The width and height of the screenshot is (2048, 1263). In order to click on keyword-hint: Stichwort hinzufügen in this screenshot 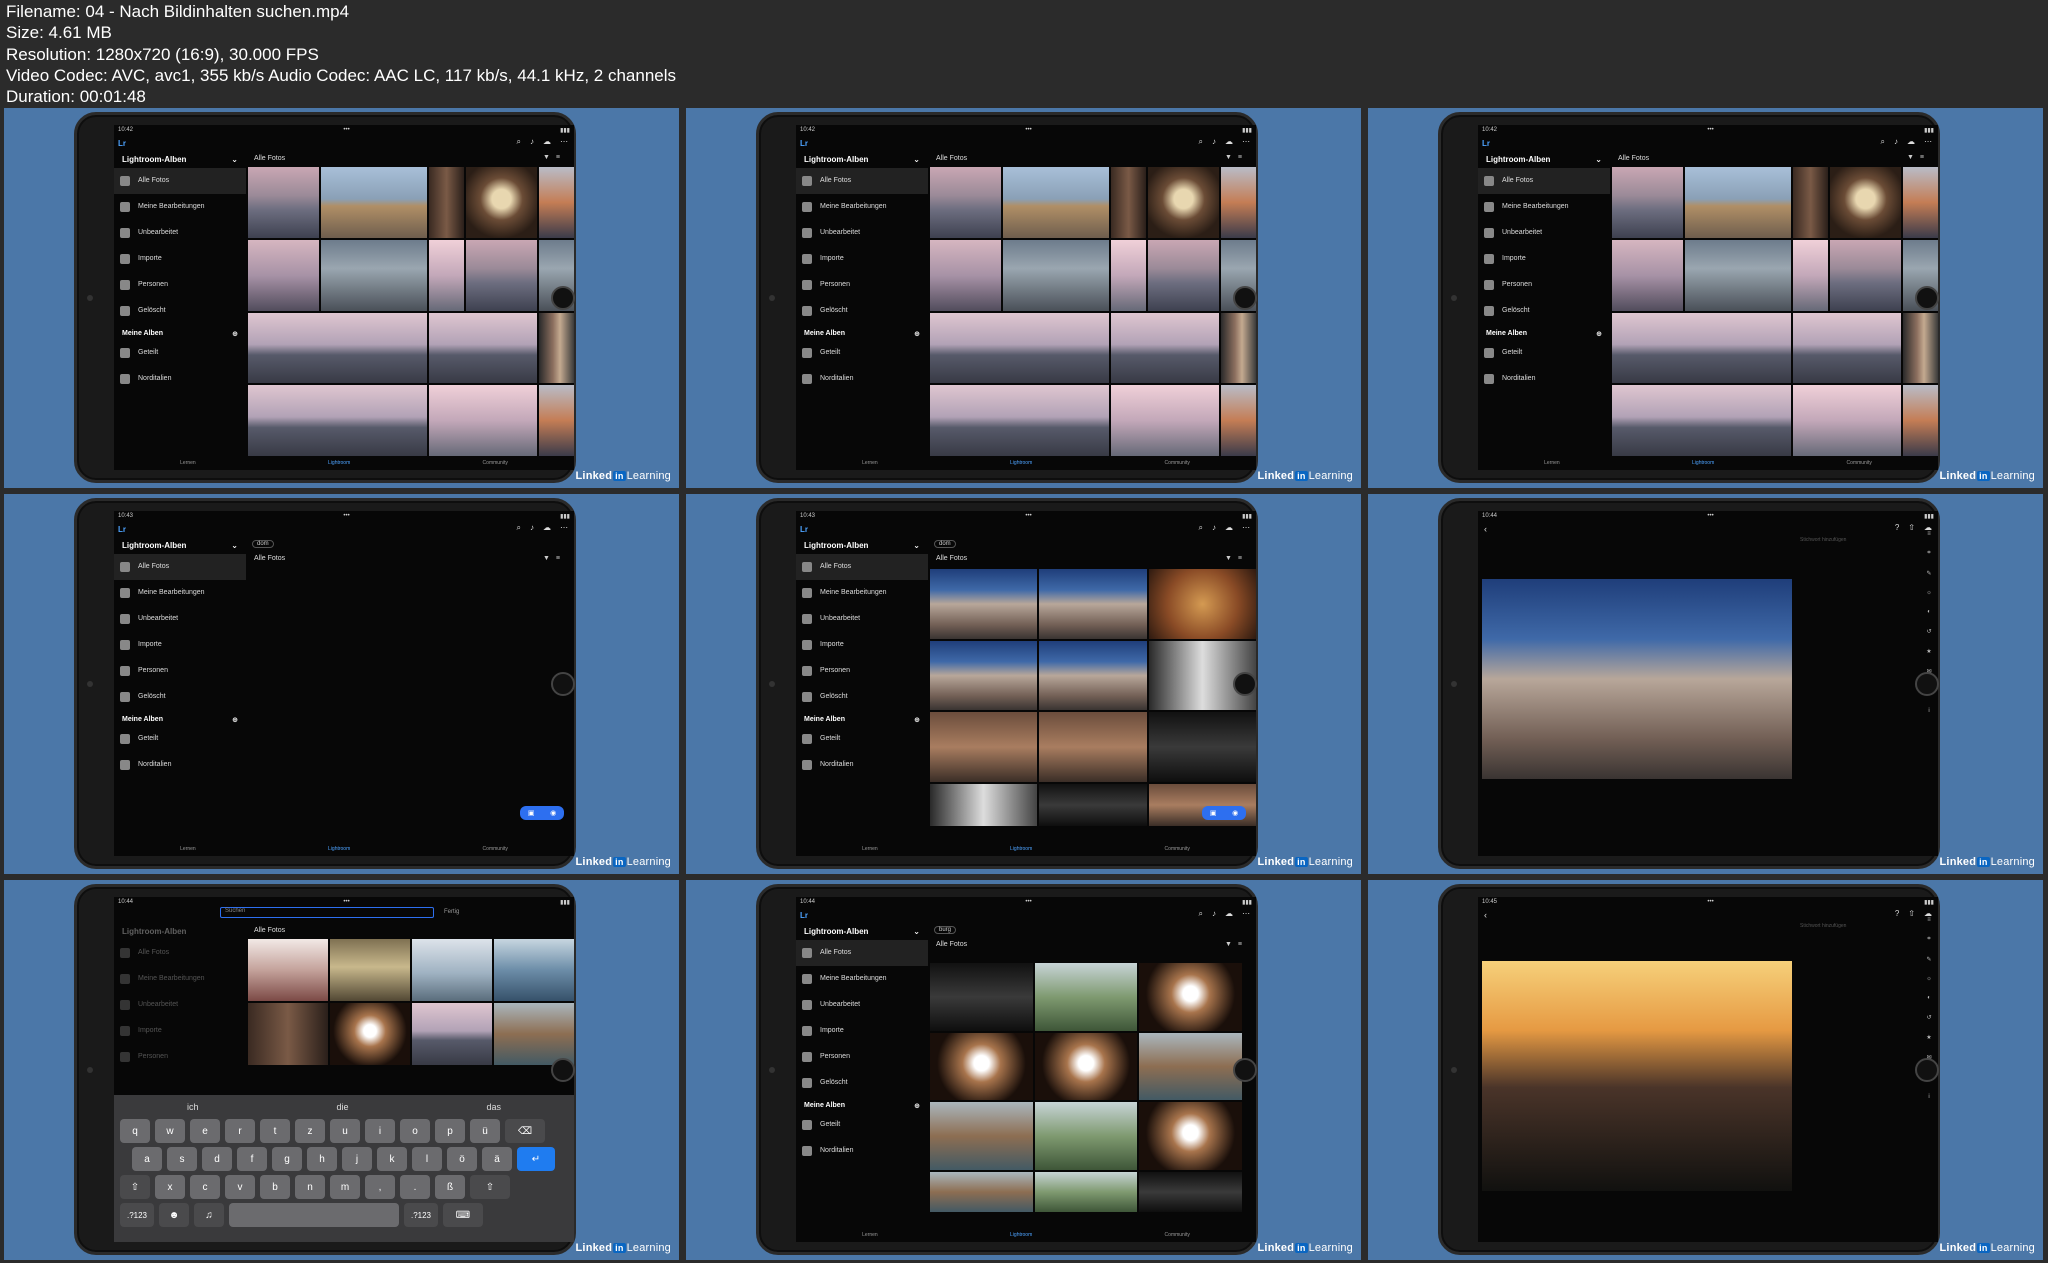, I will do `click(1823, 540)`.